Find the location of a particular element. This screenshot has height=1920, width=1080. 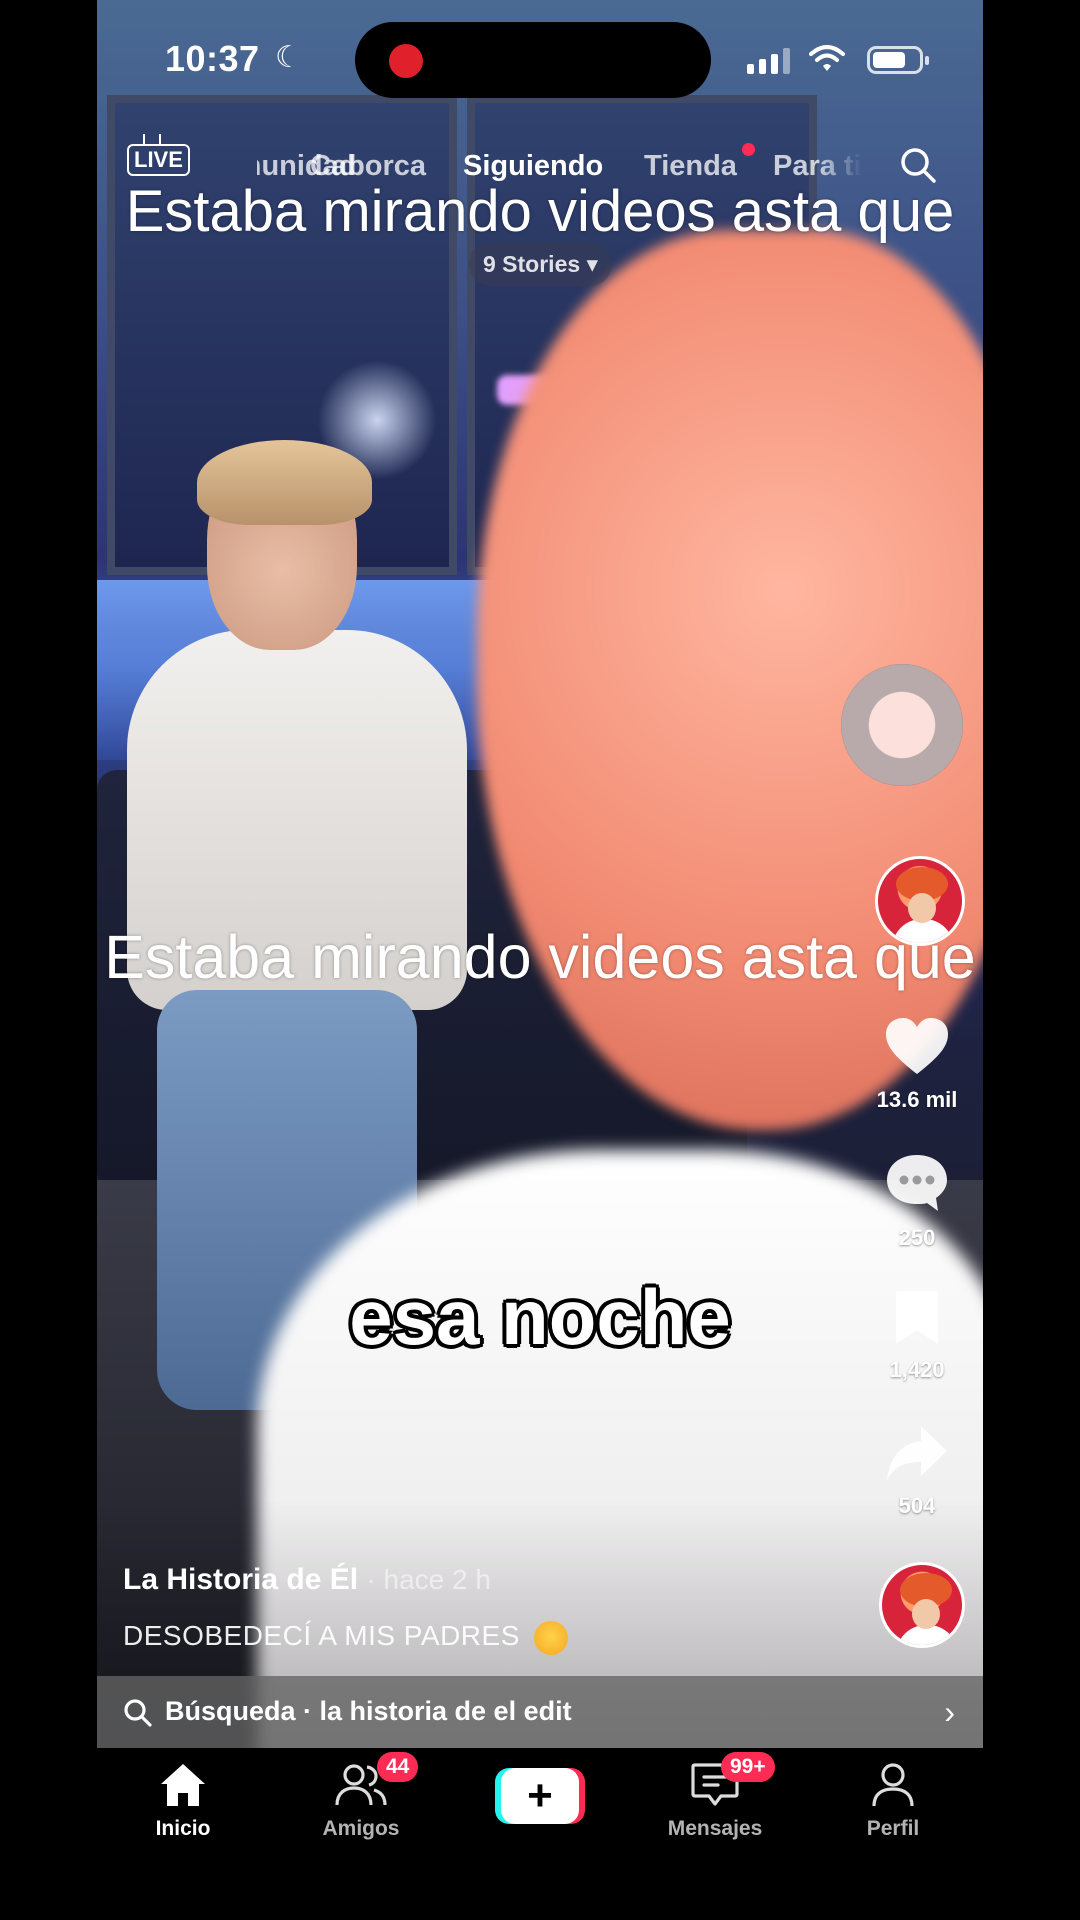

tab-perfil-label: Perfil is located at coordinates (893, 1828).